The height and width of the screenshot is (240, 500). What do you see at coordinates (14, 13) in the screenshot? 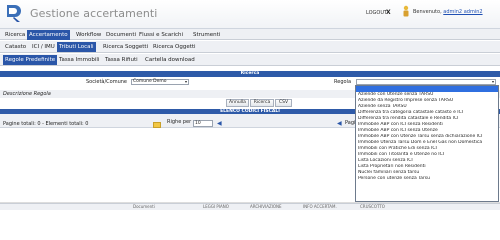
I see `app-logo-icon` at bounding box center [14, 13].